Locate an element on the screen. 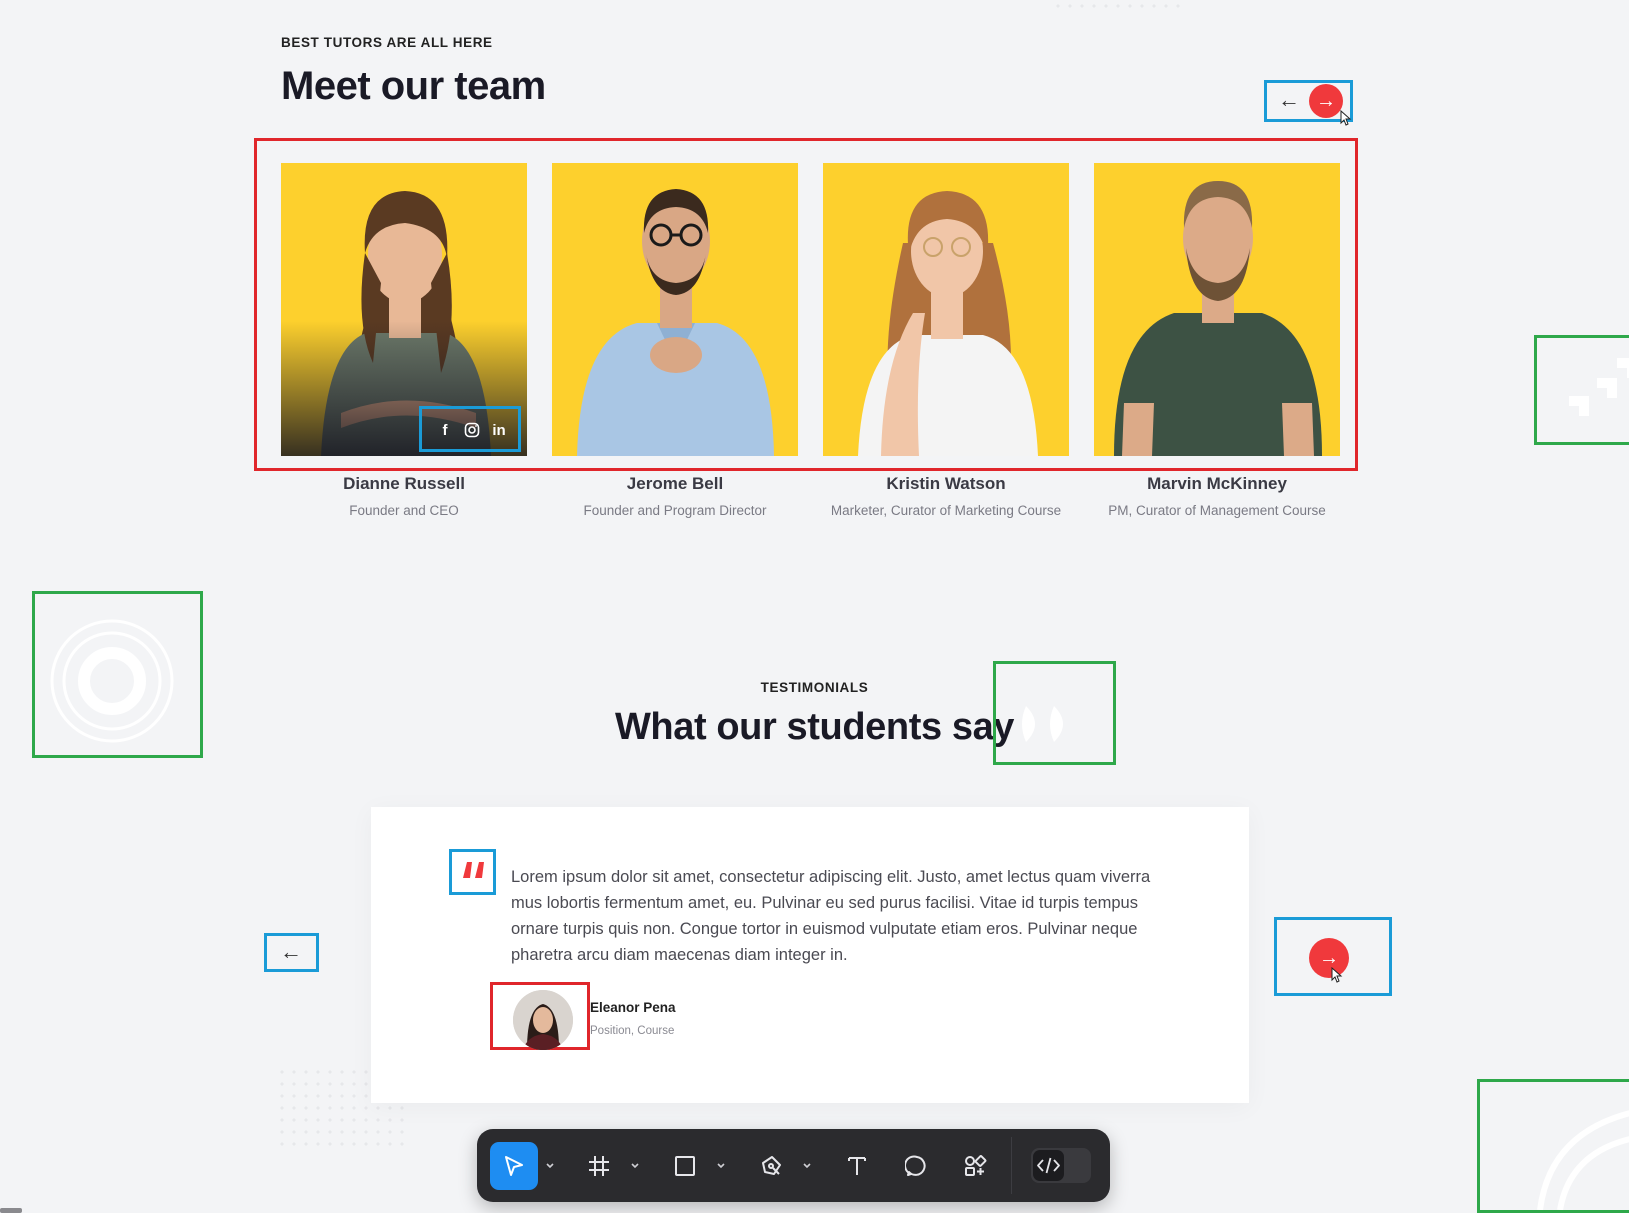 The width and height of the screenshot is (1629, 1213). text-icon is located at coordinates (857, 1166).